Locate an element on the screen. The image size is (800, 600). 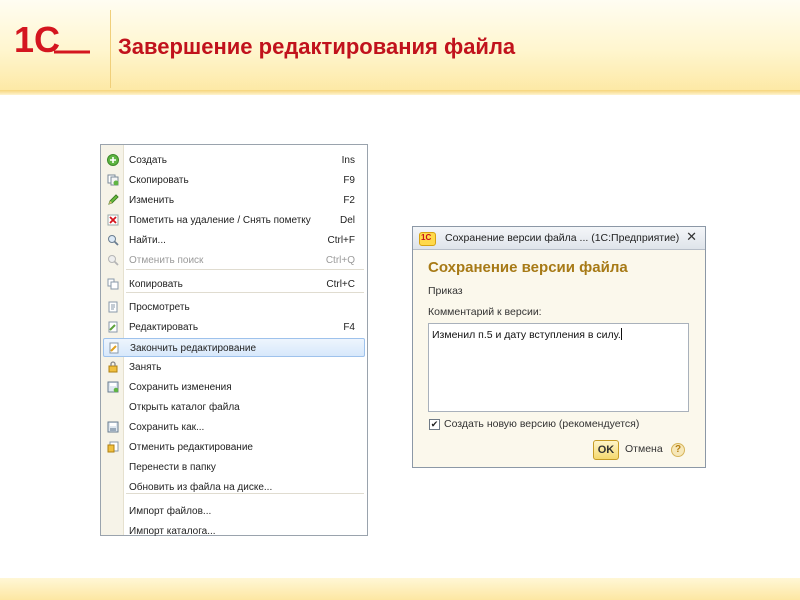
pencil-icon is located at coordinates (113, 200).